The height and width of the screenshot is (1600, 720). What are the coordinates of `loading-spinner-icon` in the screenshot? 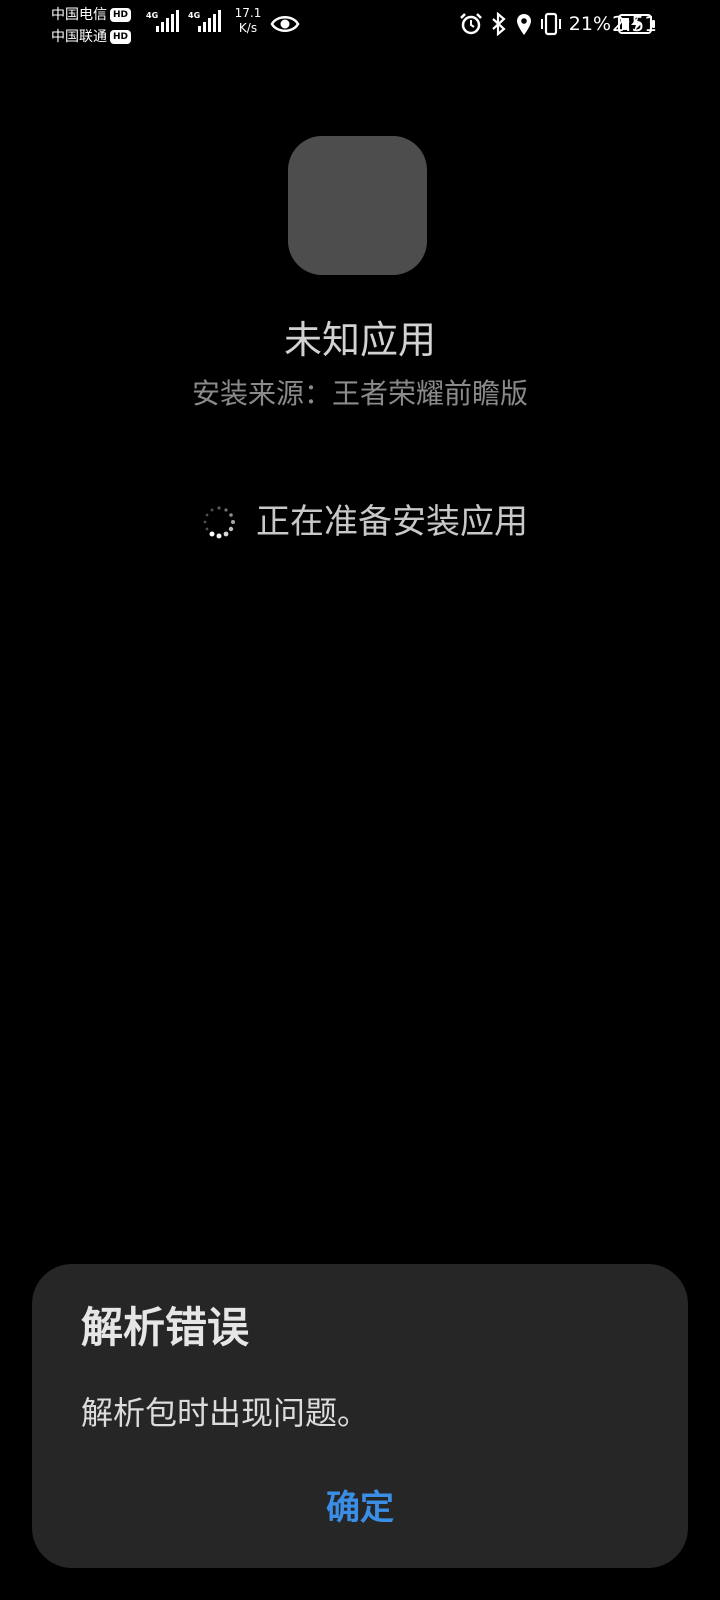 It's located at (219, 522).